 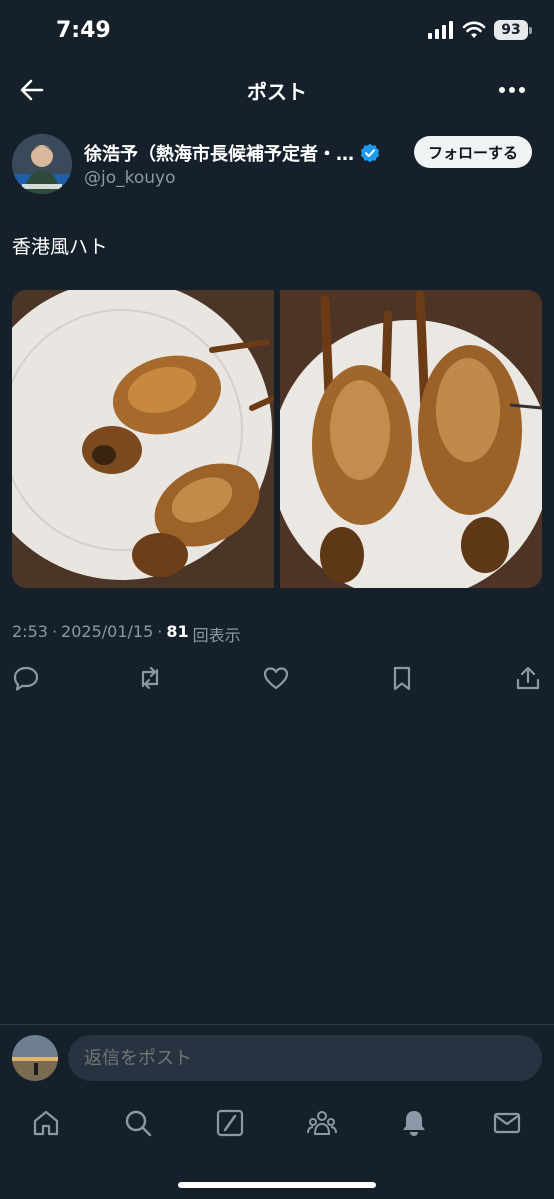 What do you see at coordinates (130, 178) in the screenshot?
I see `author-handle: @jo_kouyo` at bounding box center [130, 178].